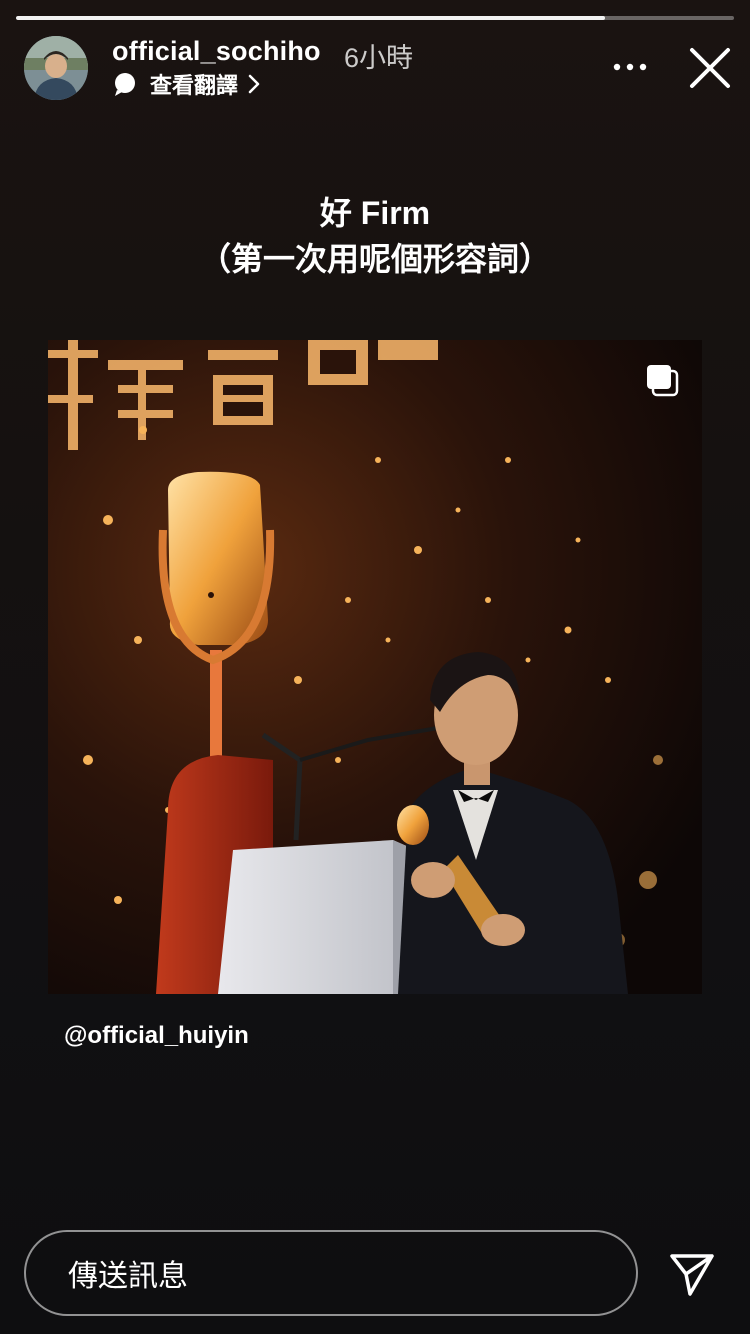  What do you see at coordinates (379, 58) in the screenshot?
I see `timestamp: 6小時` at bounding box center [379, 58].